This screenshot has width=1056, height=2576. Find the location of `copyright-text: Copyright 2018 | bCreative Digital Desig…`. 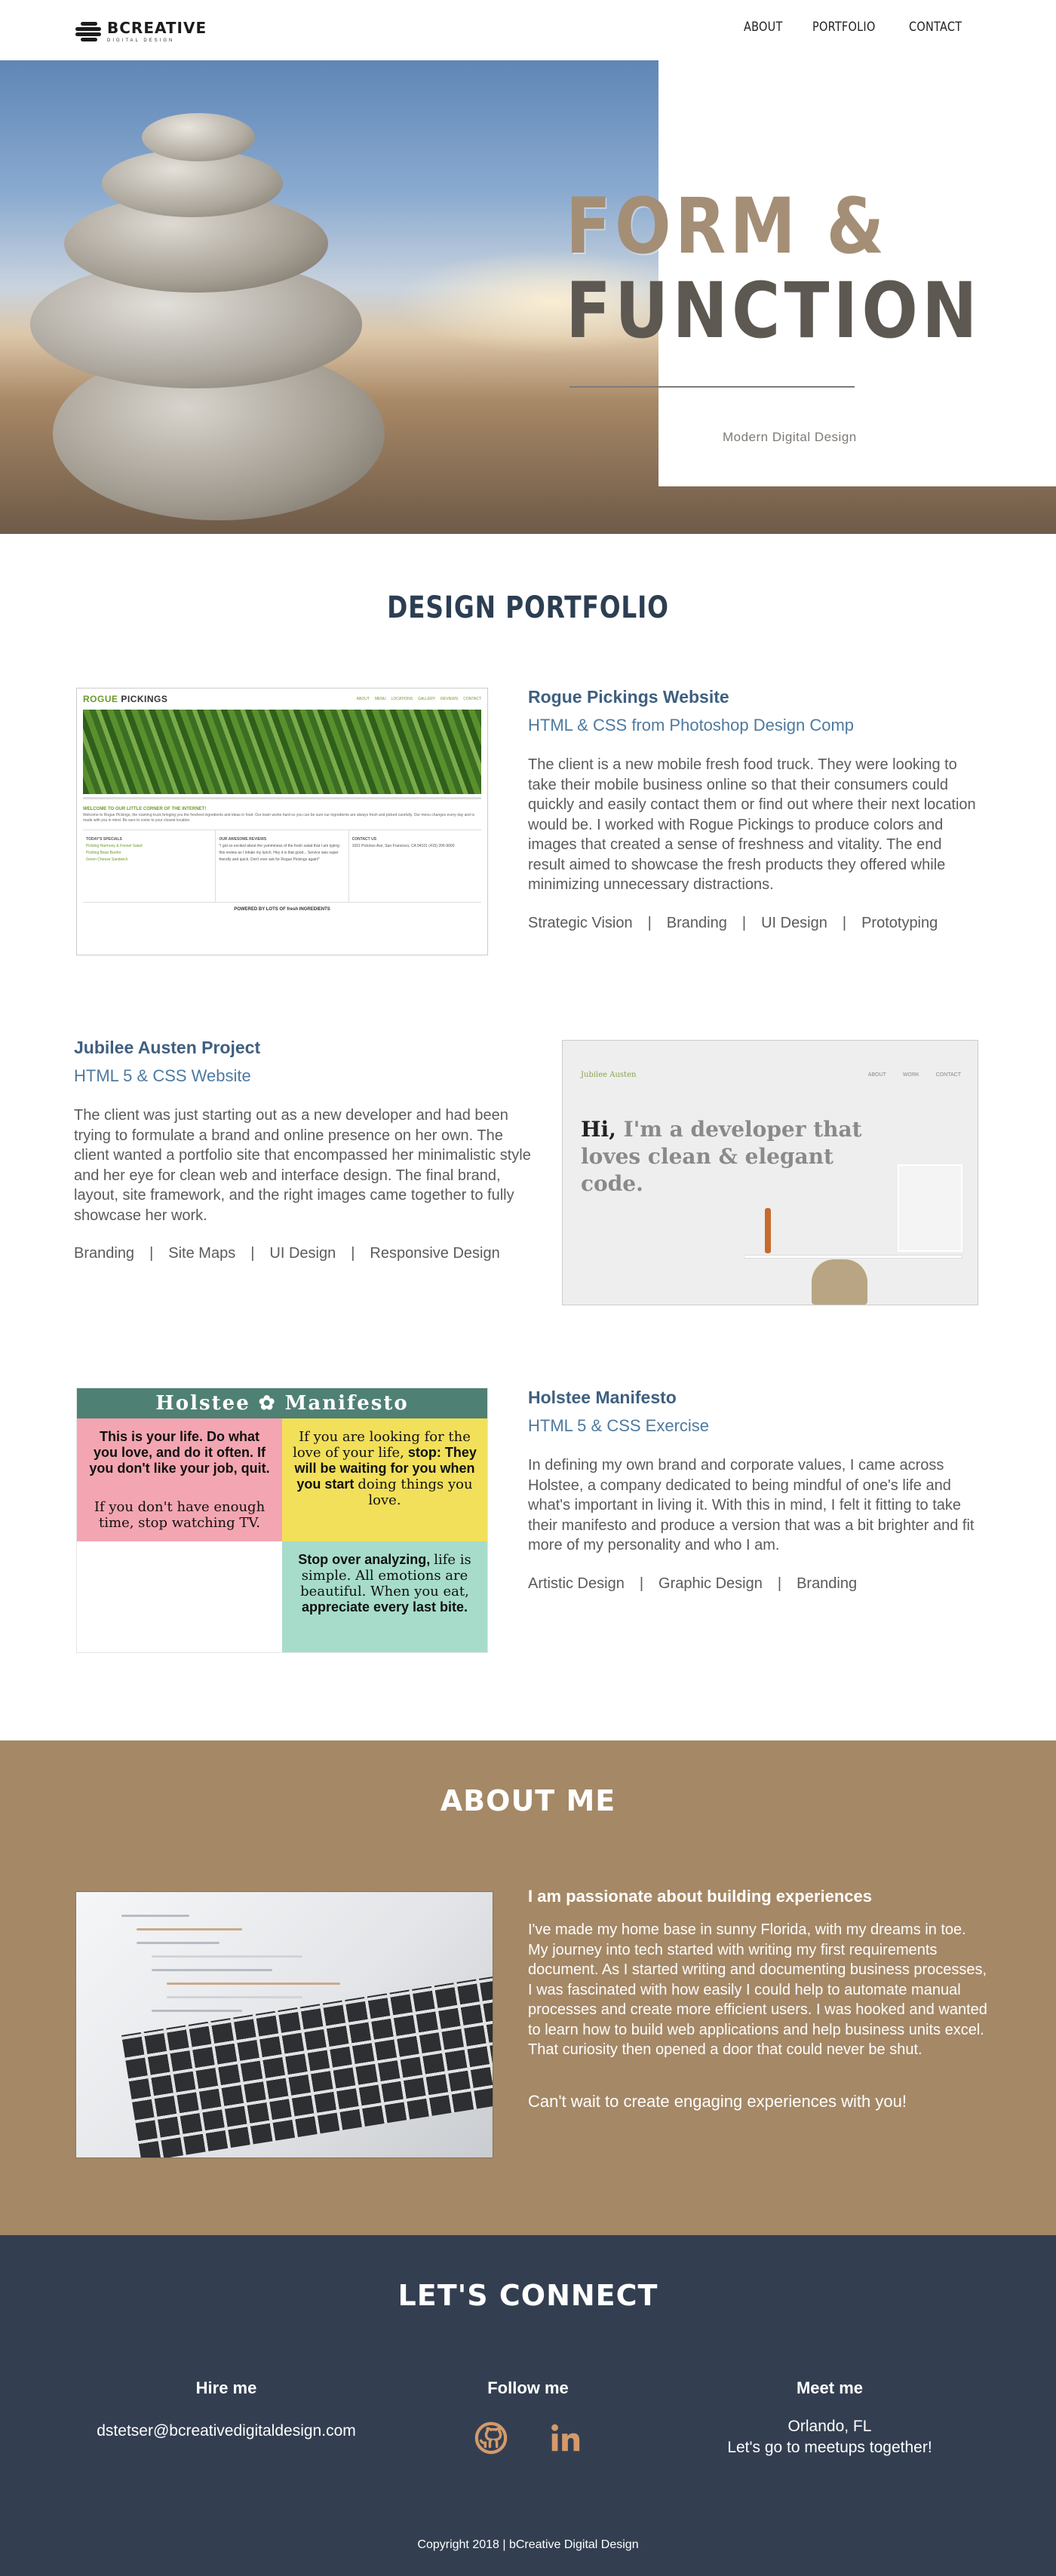

copyright-text: Copyright 2018 | bCreative Digital Desig… is located at coordinates (528, 2544).